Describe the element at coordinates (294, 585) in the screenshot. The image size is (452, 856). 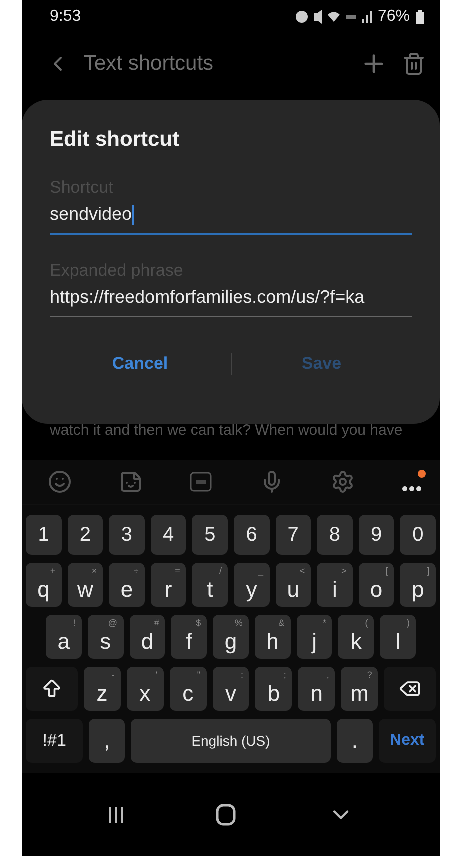
I see `keyboard-key: u <` at that location.